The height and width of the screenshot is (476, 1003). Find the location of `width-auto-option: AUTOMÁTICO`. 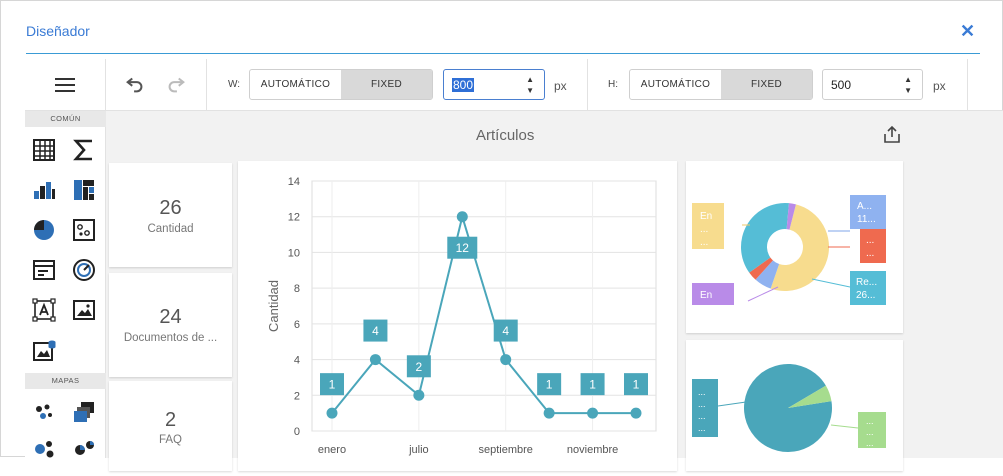

width-auto-option: AUTOMÁTICO is located at coordinates (295, 84).